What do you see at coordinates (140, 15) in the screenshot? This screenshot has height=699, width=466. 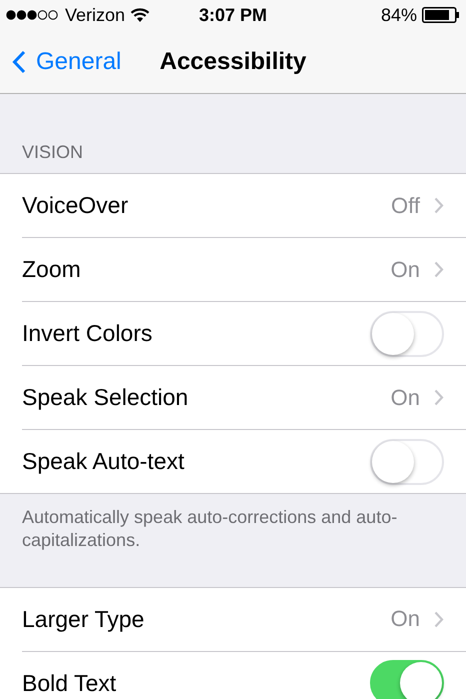 I see `wifi-icon` at bounding box center [140, 15].